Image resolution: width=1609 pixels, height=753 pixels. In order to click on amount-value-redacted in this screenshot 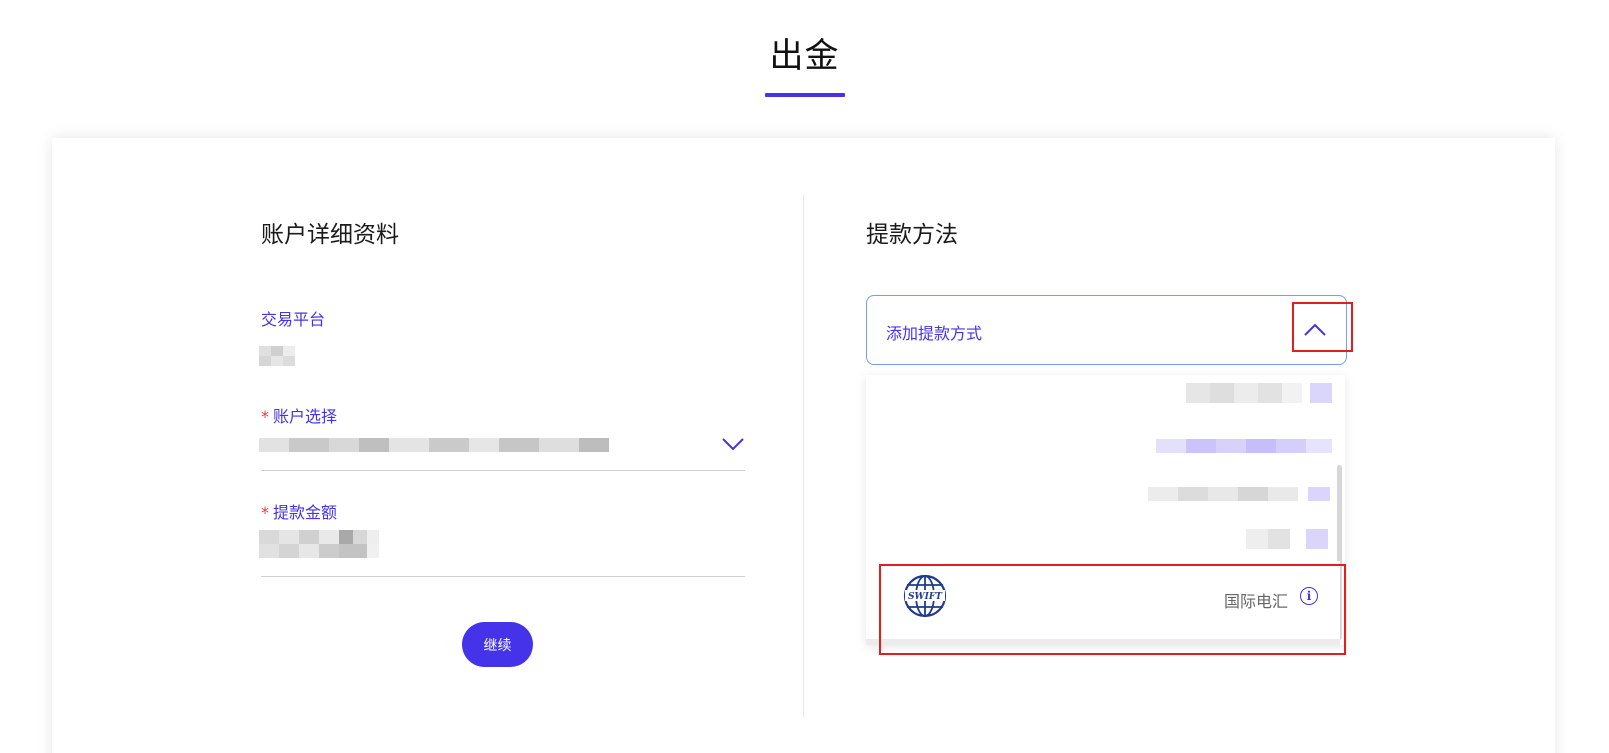, I will do `click(319, 544)`.